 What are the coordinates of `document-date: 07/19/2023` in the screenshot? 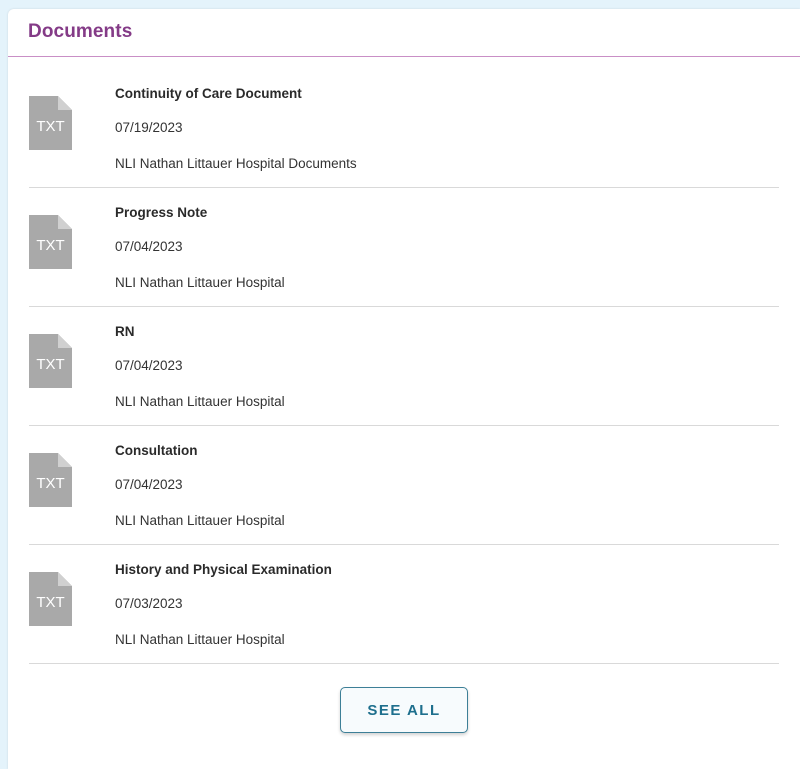 It's located at (149, 127).